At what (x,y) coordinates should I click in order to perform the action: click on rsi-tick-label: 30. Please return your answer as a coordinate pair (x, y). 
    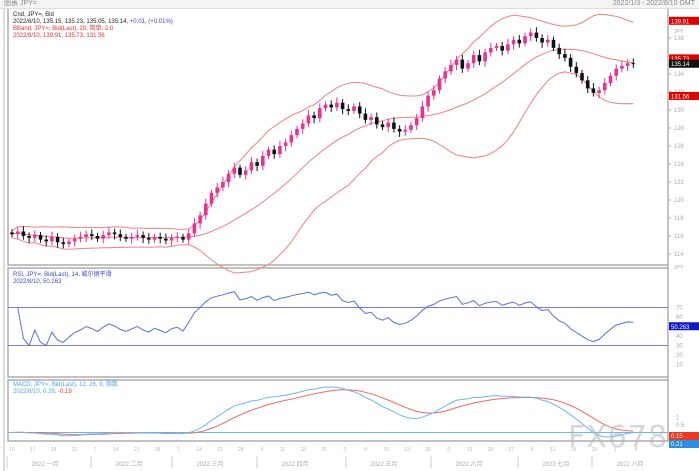
    Looking at the image, I should click on (679, 347).